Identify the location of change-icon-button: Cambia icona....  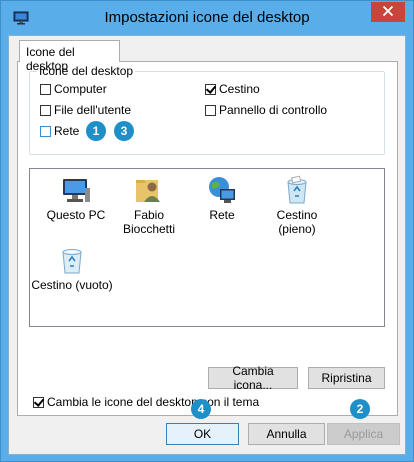
(253, 378).